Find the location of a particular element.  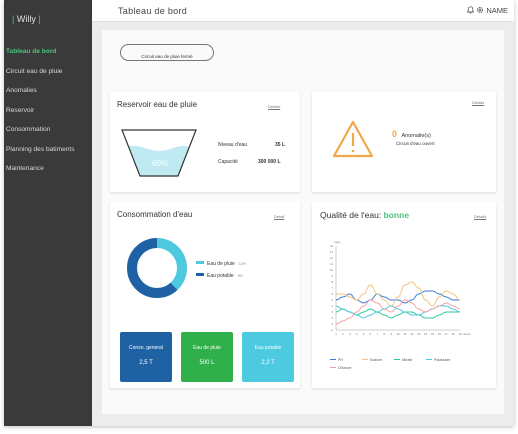

y-tick-label: 2 is located at coordinates (332, 318).